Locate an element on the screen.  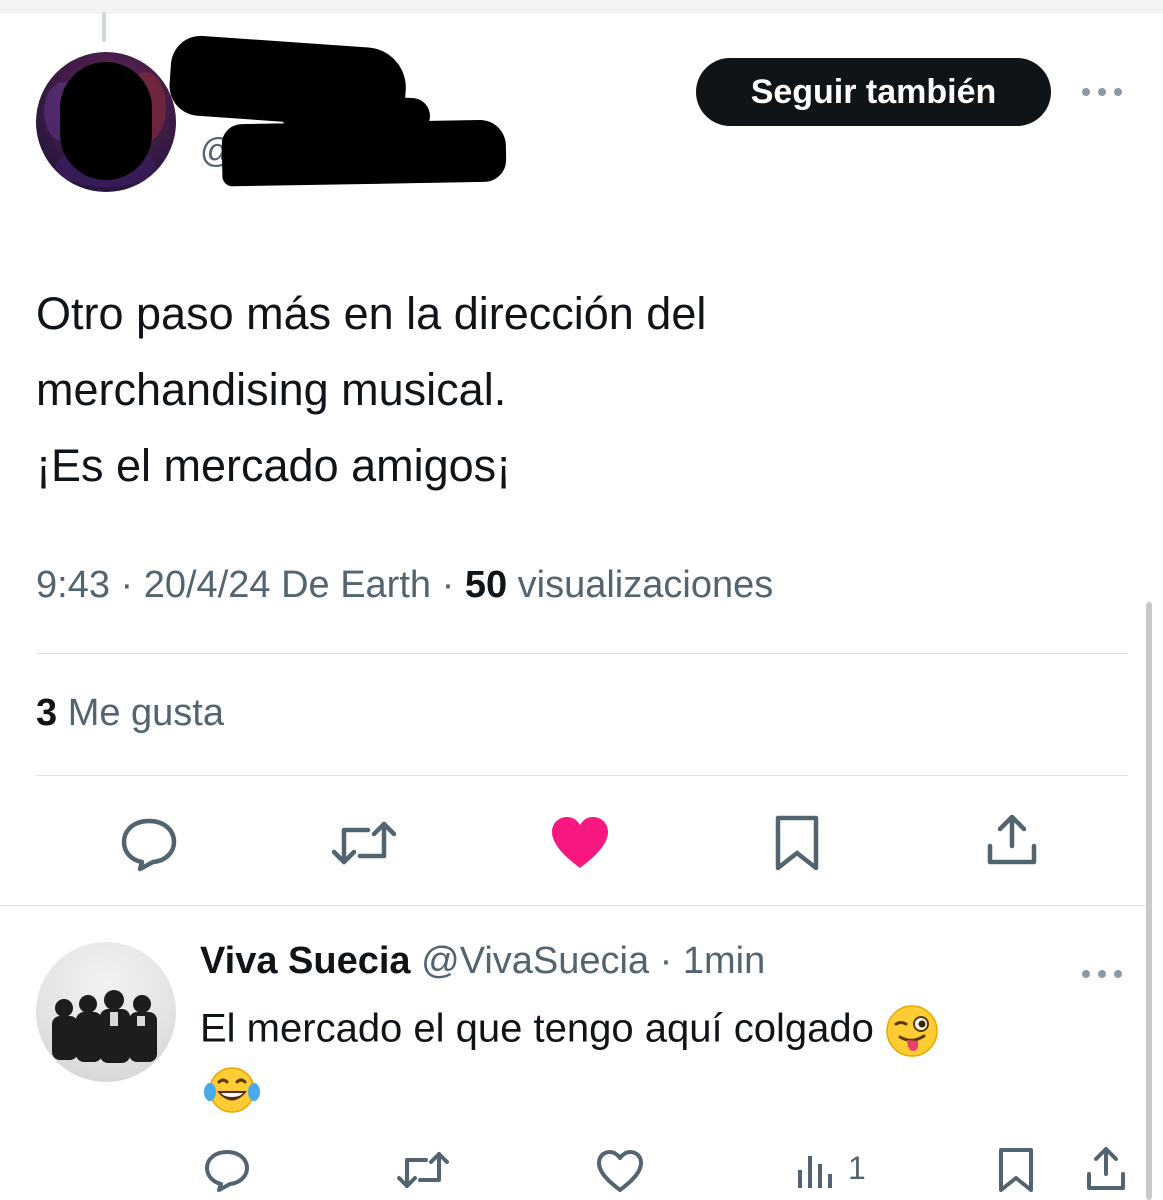
redacted-avatar-mask is located at coordinates (106, 121).